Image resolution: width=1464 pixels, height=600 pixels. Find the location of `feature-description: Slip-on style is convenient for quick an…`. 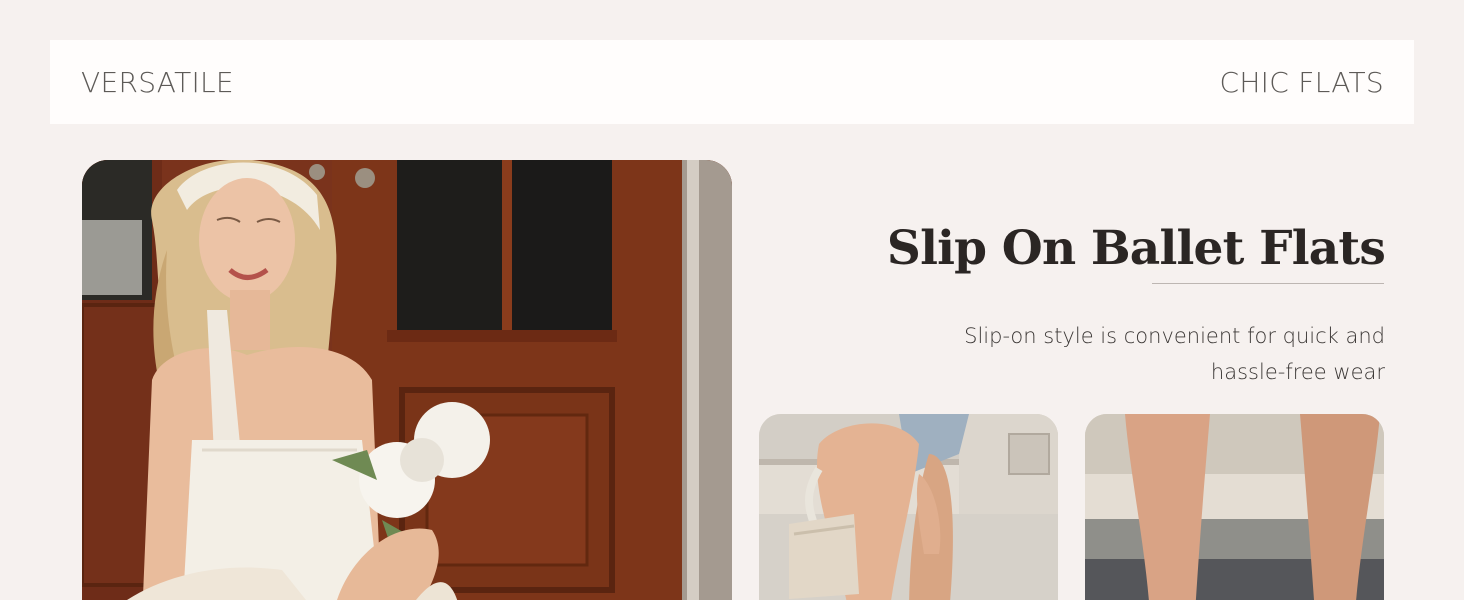

feature-description: Slip-on style is convenient for quick an… is located at coordinates (1174, 354).